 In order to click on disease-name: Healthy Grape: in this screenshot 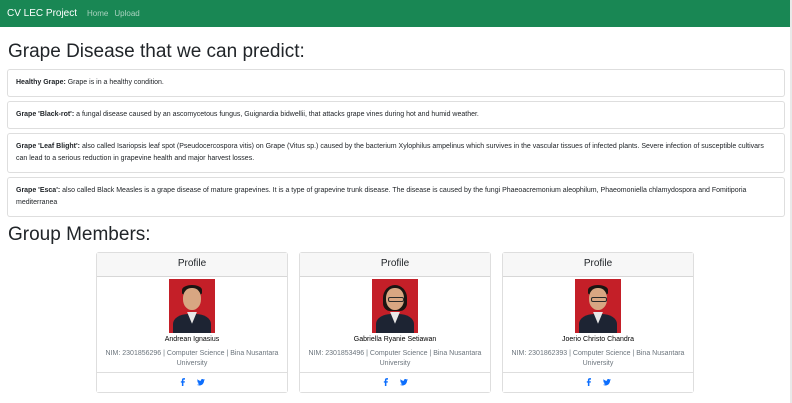, I will do `click(41, 82)`.